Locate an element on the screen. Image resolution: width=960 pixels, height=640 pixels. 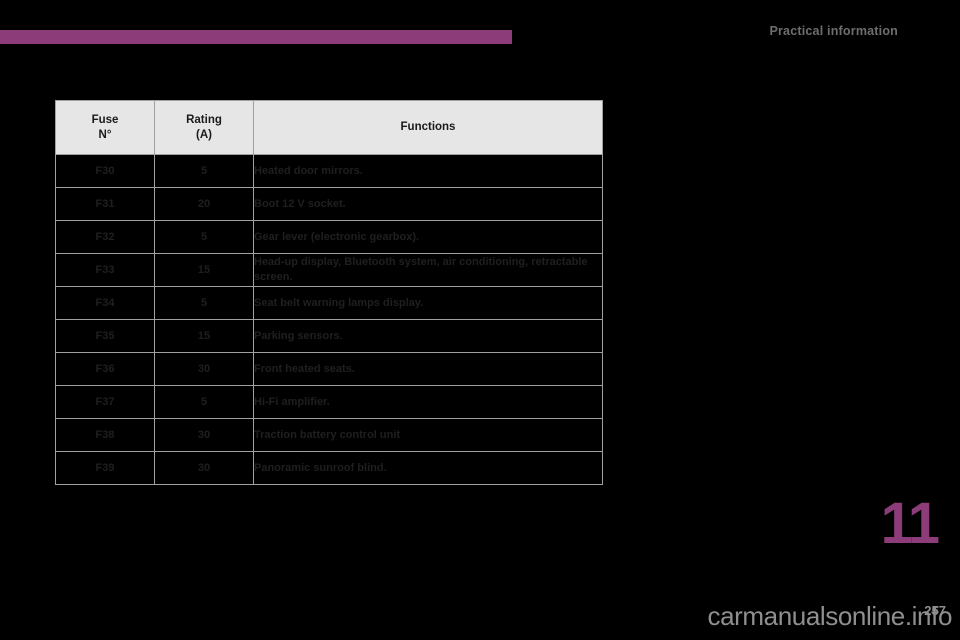
site-watermark: carmanualsonline.info is located at coordinates (829, 616).